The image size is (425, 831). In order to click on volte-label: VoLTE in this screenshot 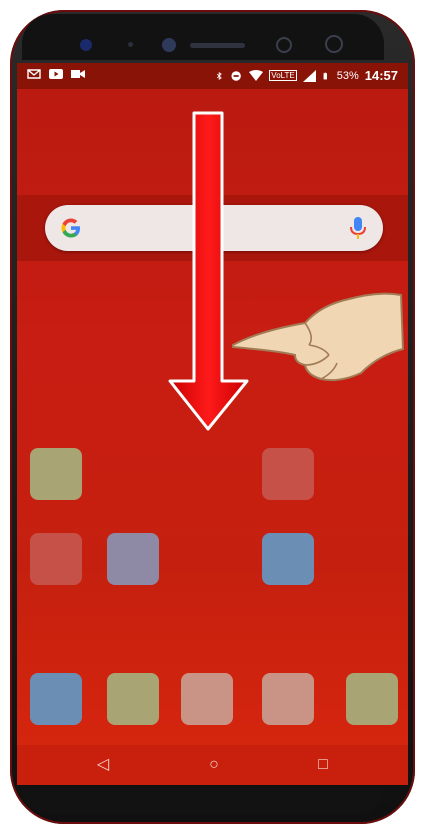, I will do `click(283, 75)`.